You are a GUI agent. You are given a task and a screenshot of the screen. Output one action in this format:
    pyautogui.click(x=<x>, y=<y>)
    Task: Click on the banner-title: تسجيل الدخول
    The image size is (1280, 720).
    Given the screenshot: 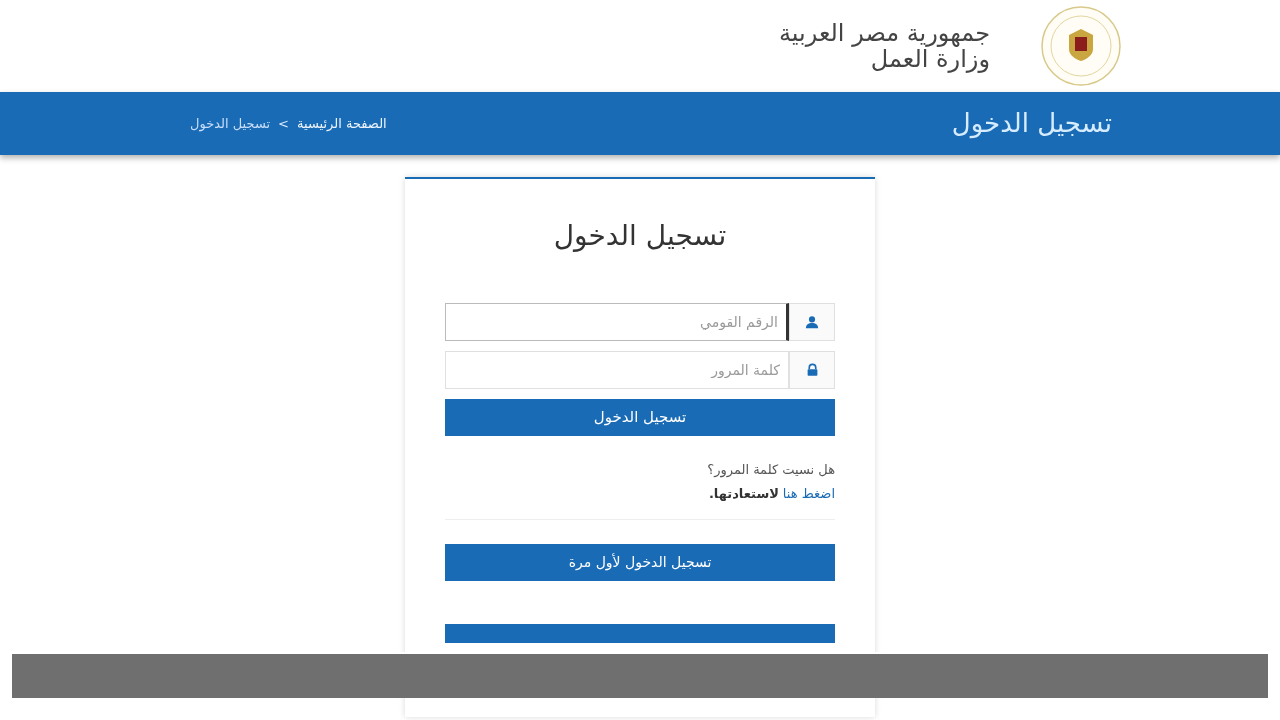 What is the action you would take?
    pyautogui.click(x=1031, y=124)
    